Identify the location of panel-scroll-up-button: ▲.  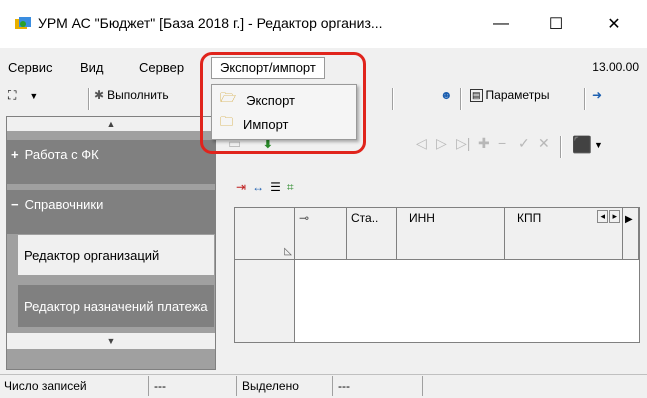
(111, 124).